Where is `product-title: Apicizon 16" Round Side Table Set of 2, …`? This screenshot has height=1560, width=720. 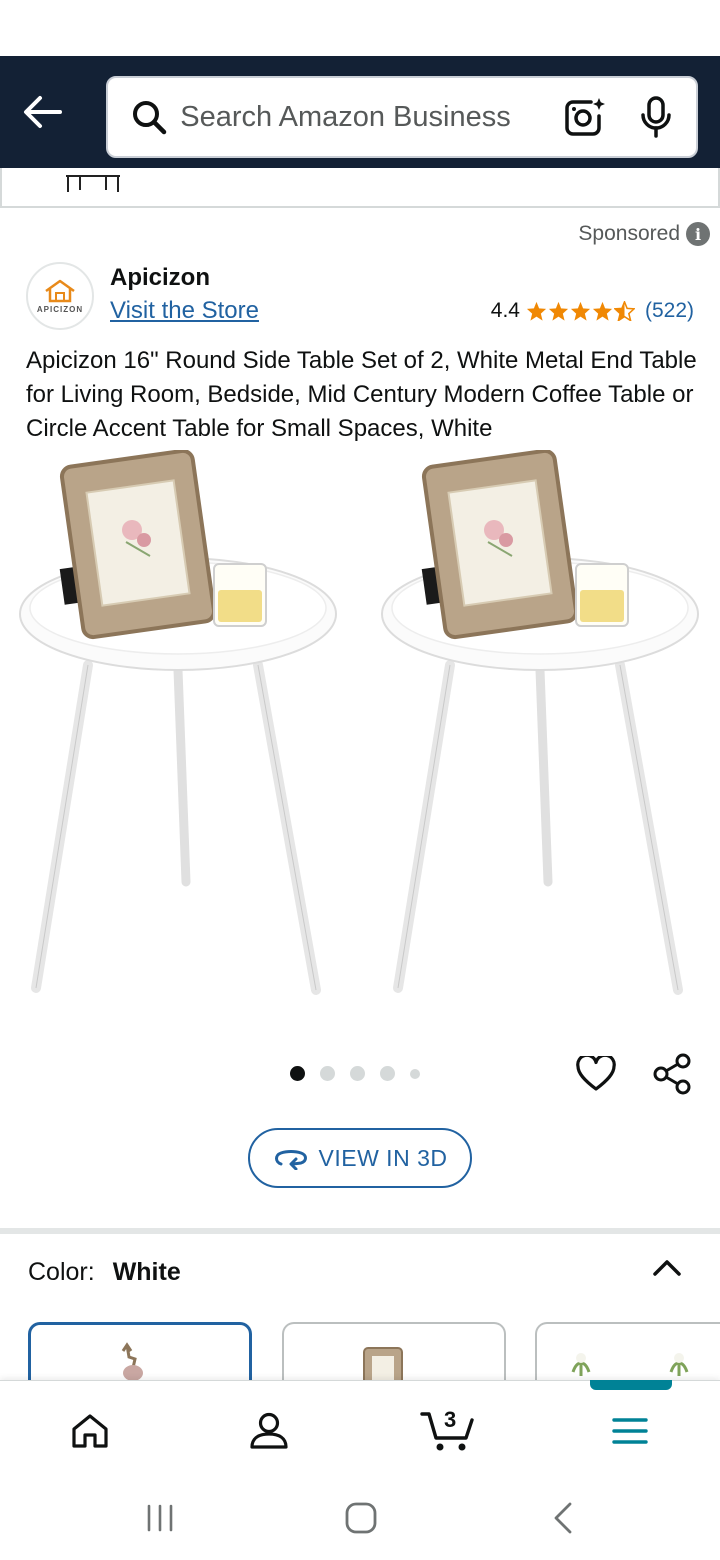 product-title: Apicizon 16" Round Side Table Set of 2, … is located at coordinates (362, 395).